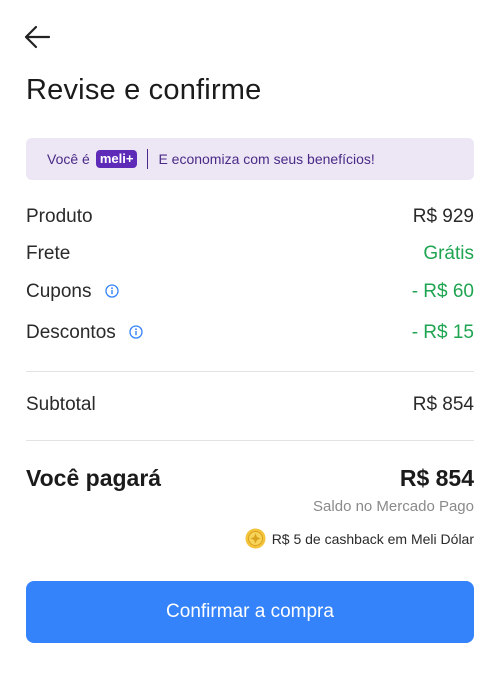  Describe the element at coordinates (250, 254) in the screenshot. I see `summary-row-frete: Frete Grátis` at that location.